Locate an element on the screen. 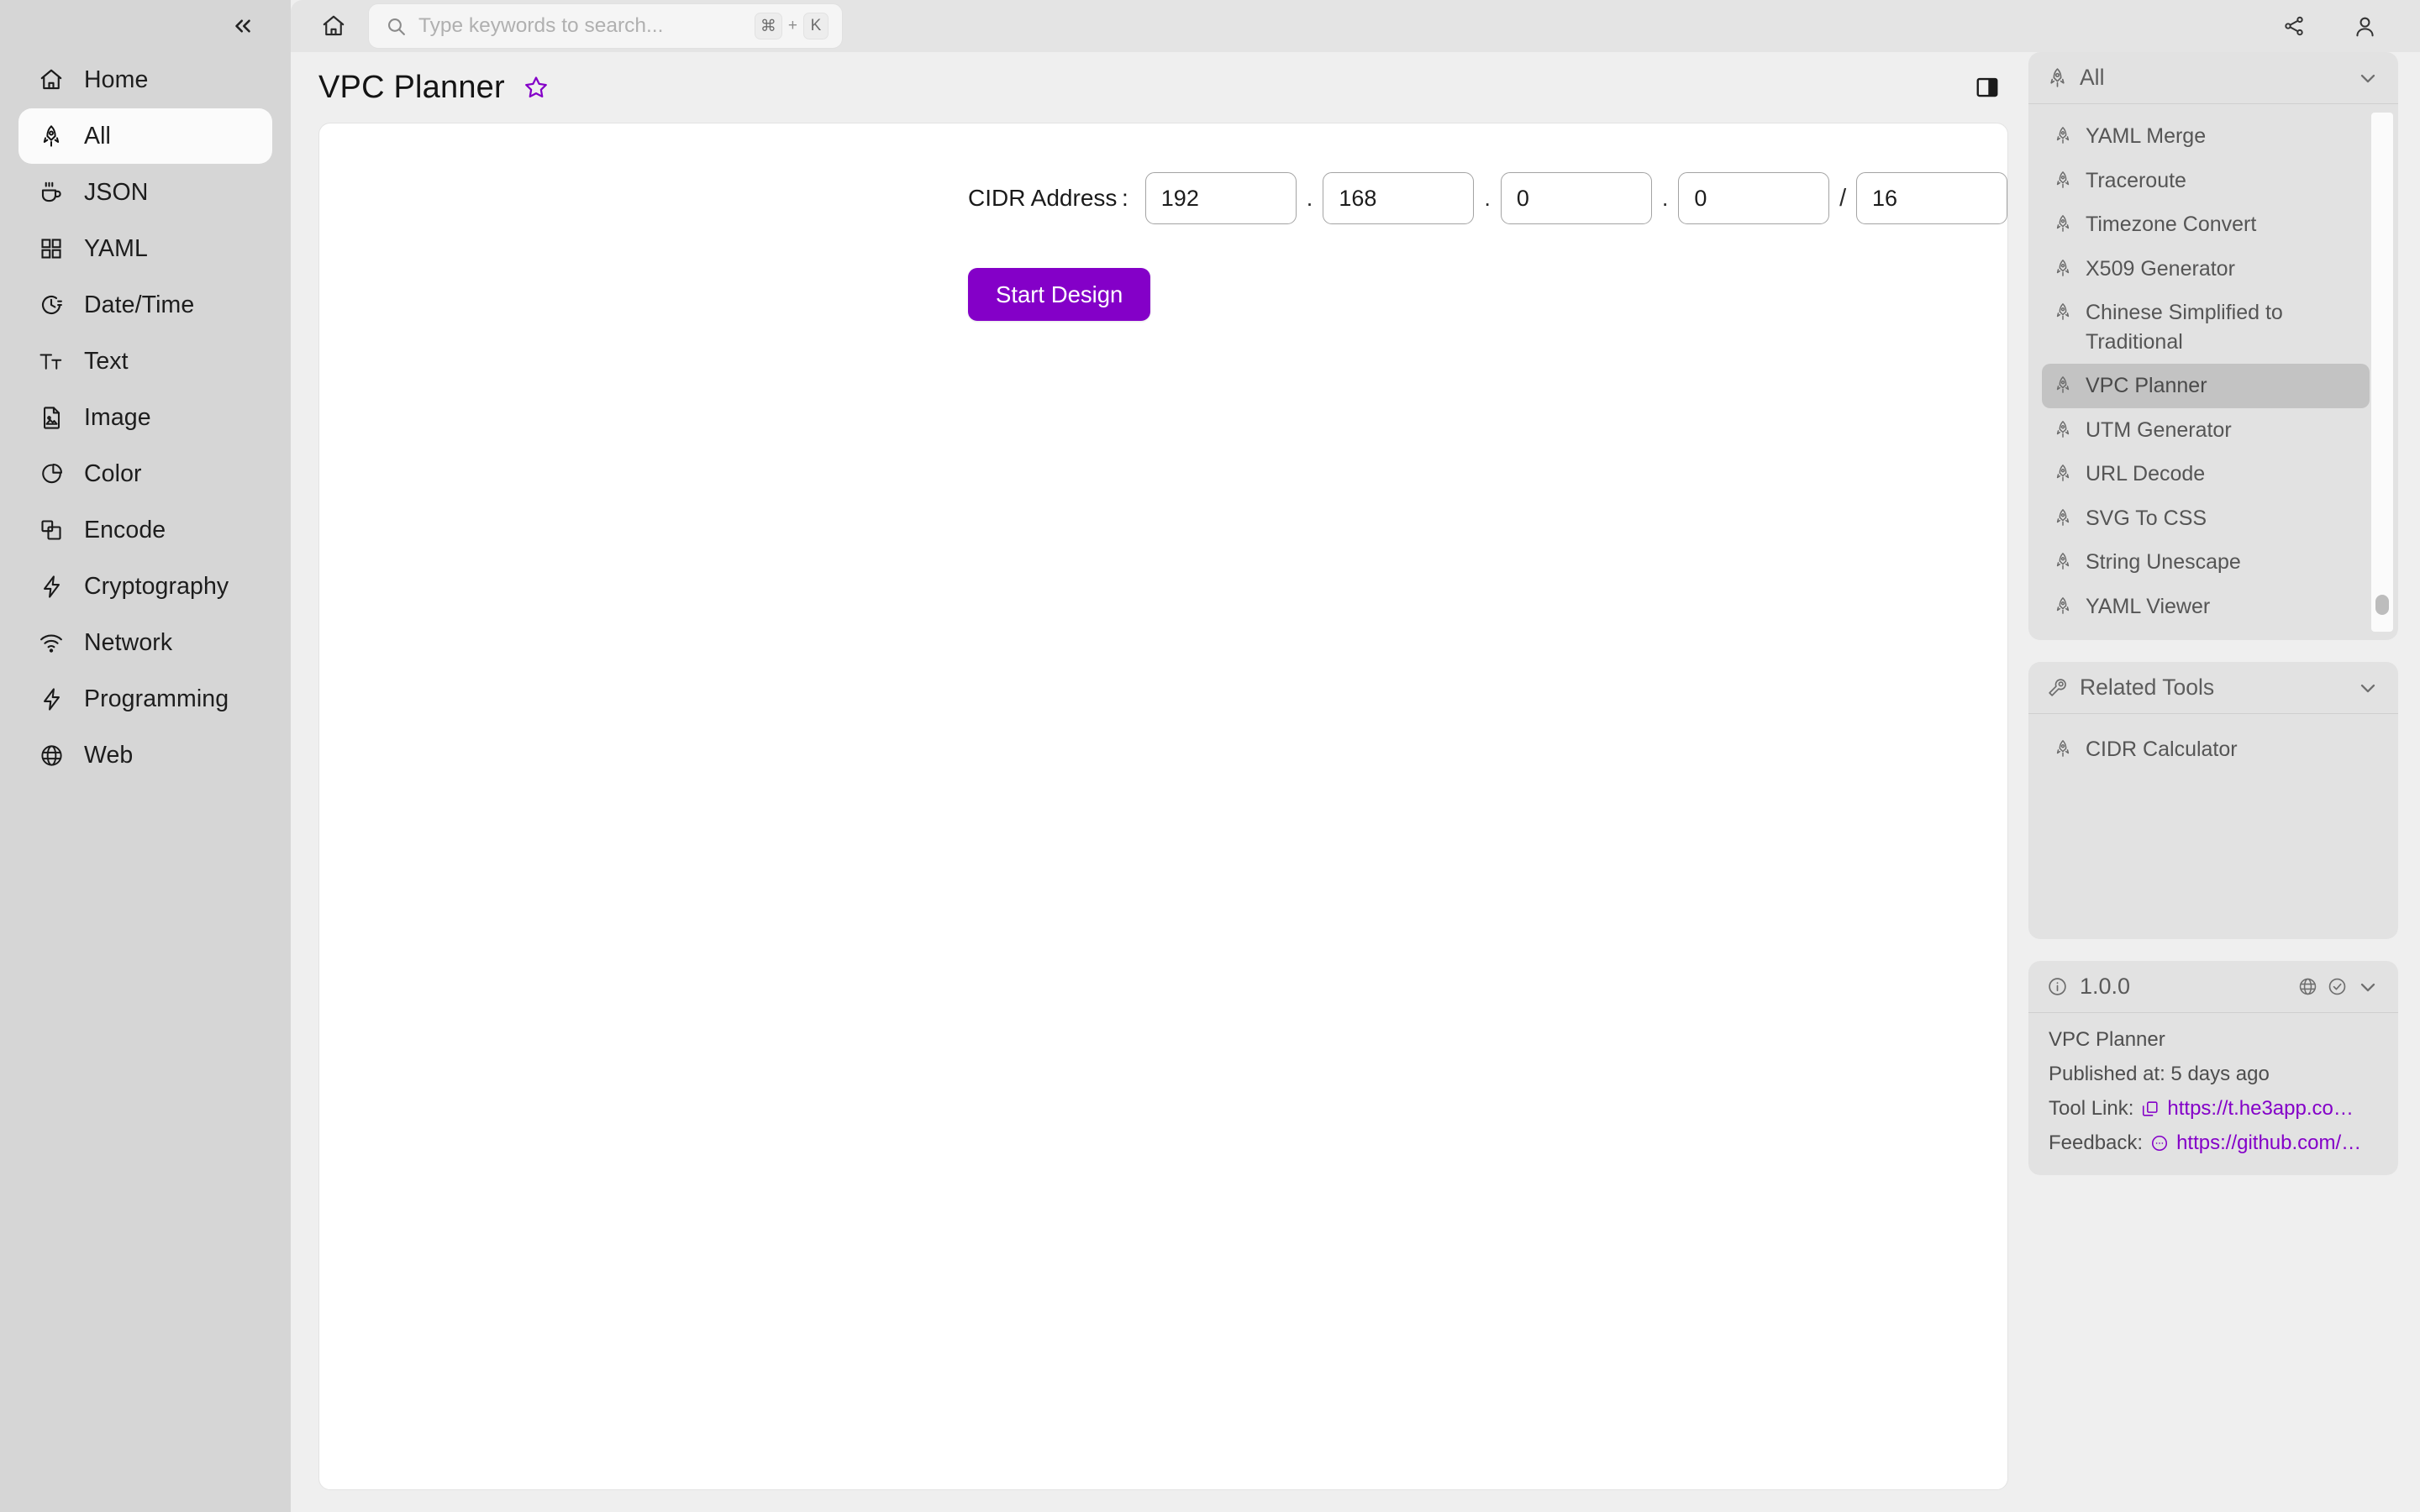 The width and height of the screenshot is (2420, 1512). sidebar-item-yaml: YAML is located at coordinates (145, 248).